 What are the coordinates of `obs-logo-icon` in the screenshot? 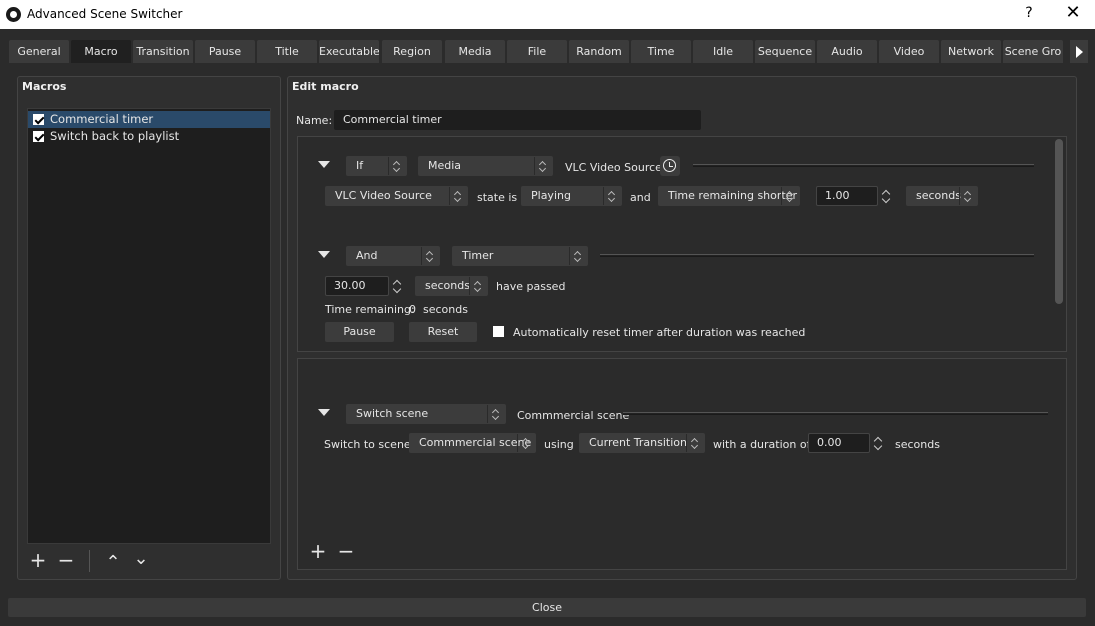 It's located at (13, 14).